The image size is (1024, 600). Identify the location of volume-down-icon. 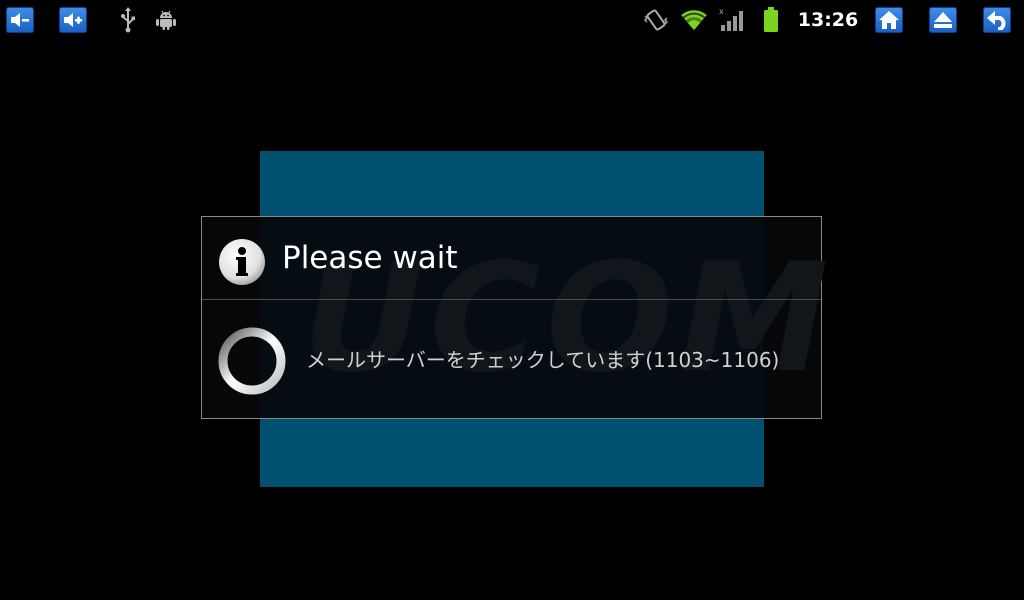
(20, 20).